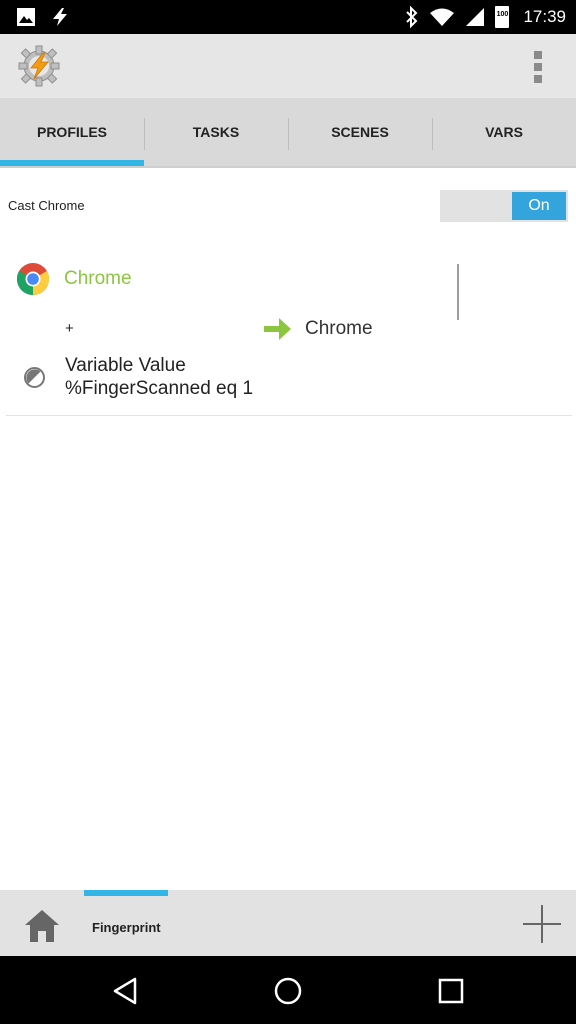 This screenshot has height=1024, width=576. What do you see at coordinates (125, 365) in the screenshot?
I see `state-type: Variable Value` at bounding box center [125, 365].